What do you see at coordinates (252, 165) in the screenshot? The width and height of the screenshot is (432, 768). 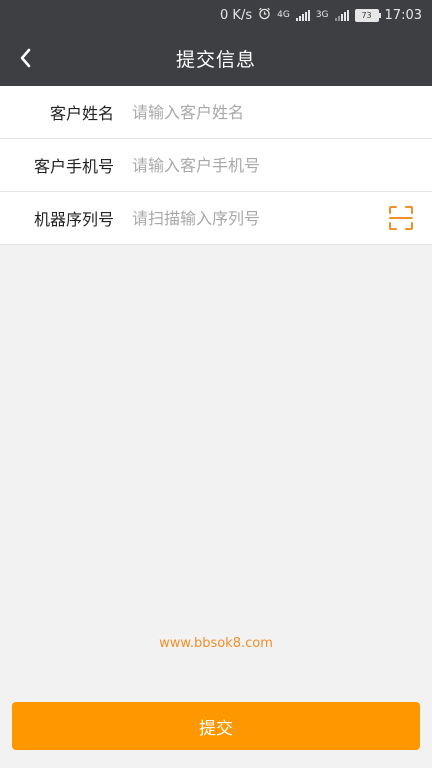 I see `customer-phone-input` at bounding box center [252, 165].